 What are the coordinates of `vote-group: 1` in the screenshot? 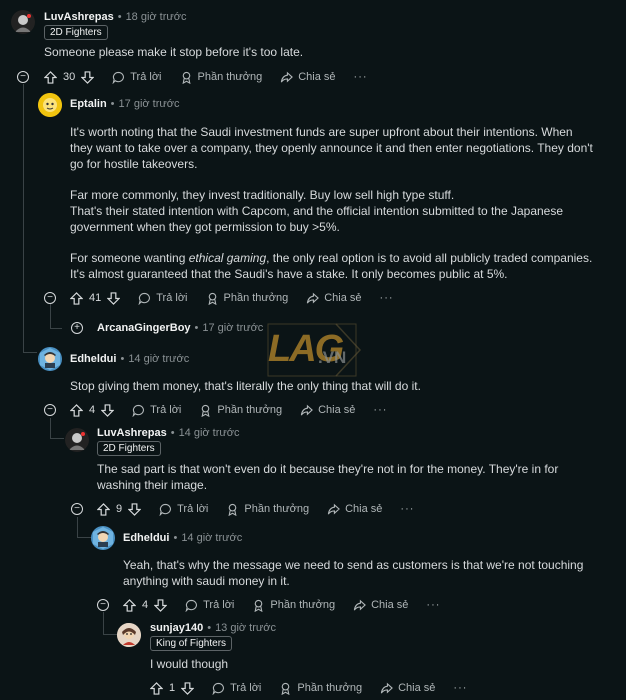 It's located at (172, 688).